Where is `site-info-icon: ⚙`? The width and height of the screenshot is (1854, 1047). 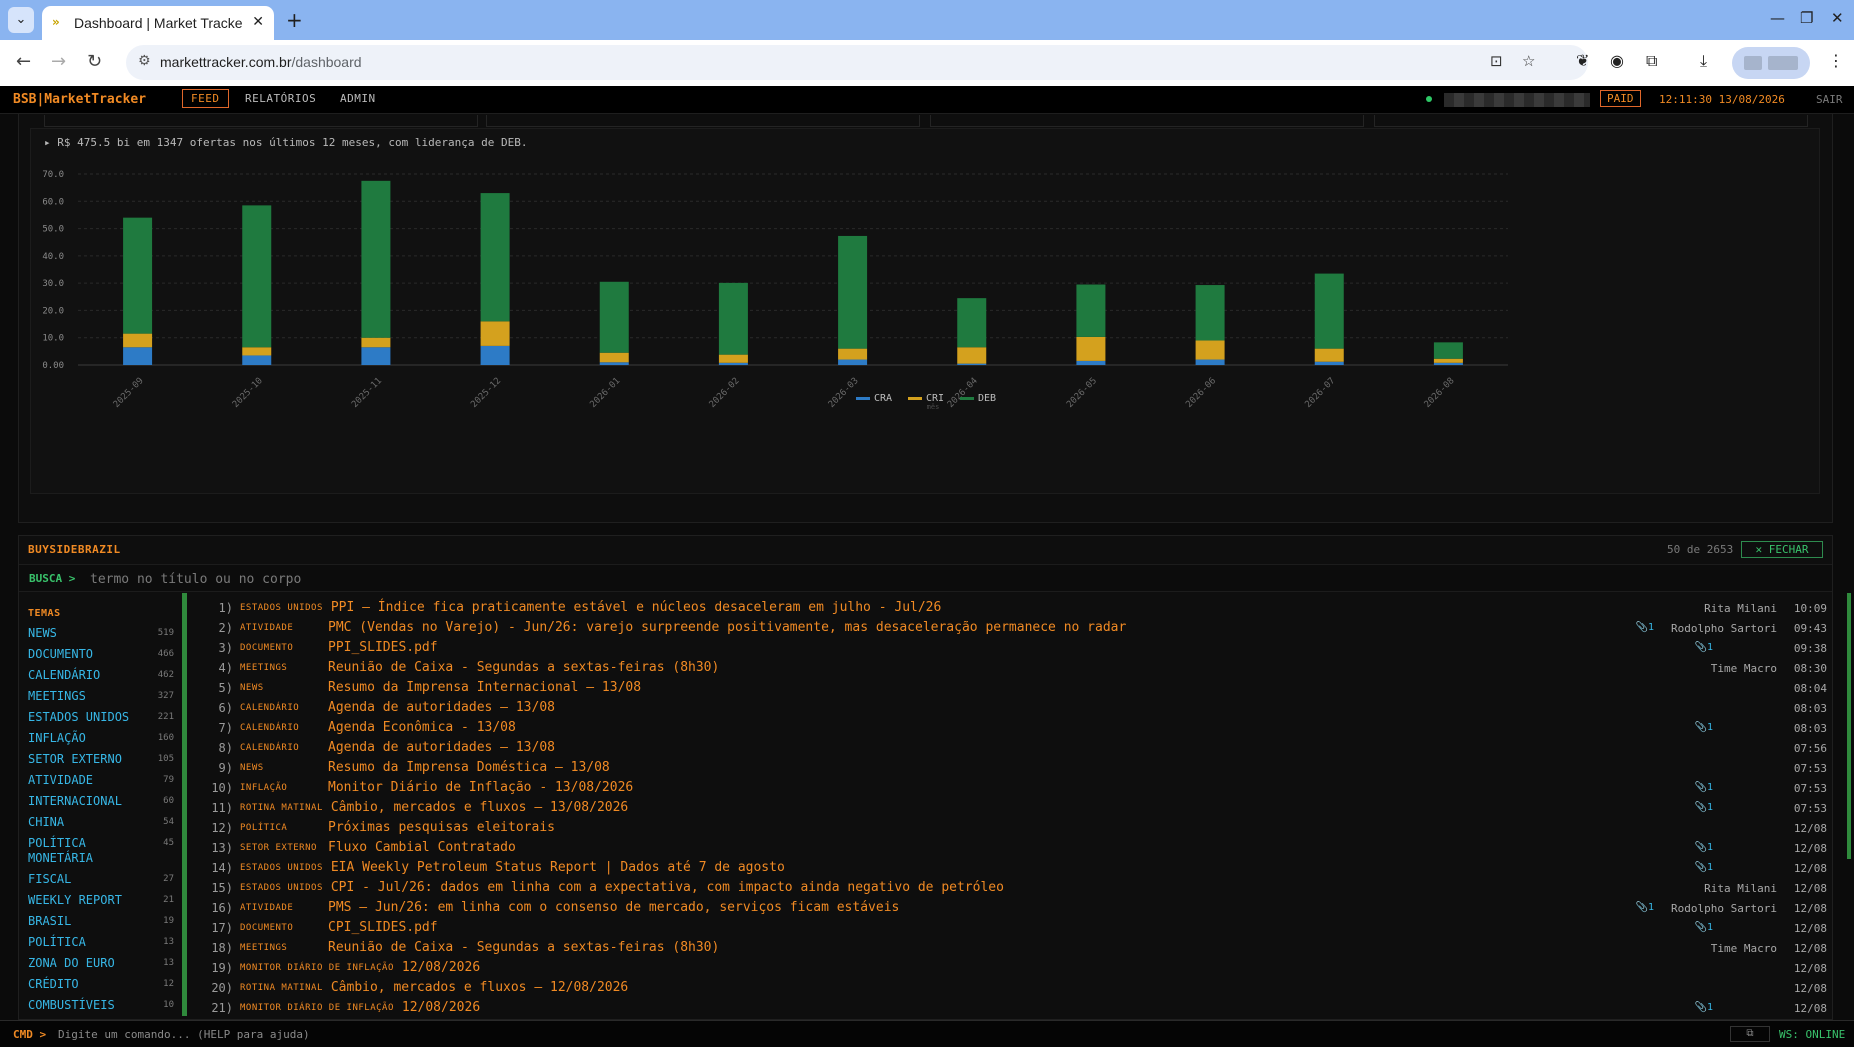 site-info-icon: ⚙ is located at coordinates (144, 61).